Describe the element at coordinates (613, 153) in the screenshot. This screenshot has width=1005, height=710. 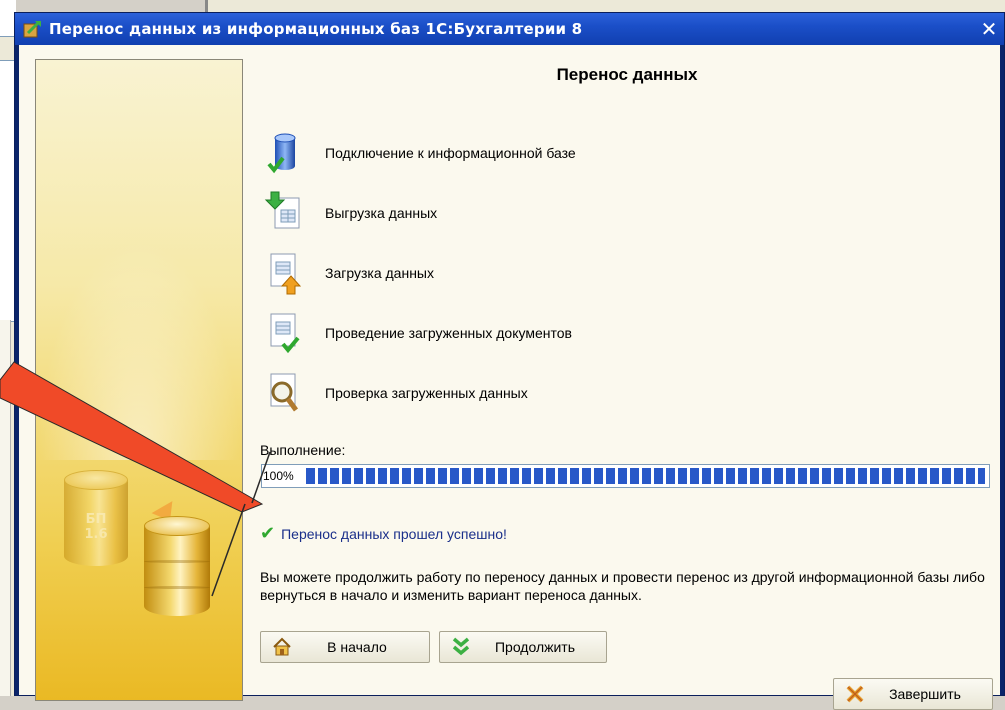
I see `step-connect: Подключение к информационной базе` at that location.